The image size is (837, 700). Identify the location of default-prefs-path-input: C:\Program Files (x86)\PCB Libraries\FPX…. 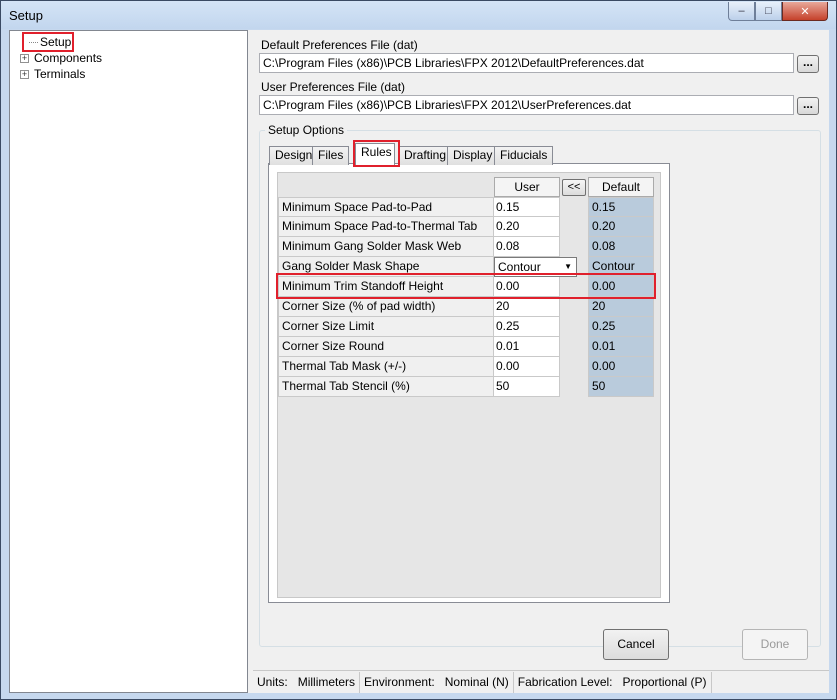
(526, 63).